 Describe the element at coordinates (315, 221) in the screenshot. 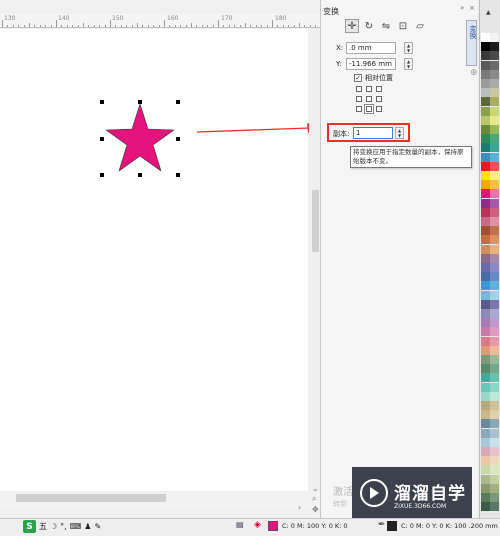

I see `vertical-scroll-thumb` at that location.